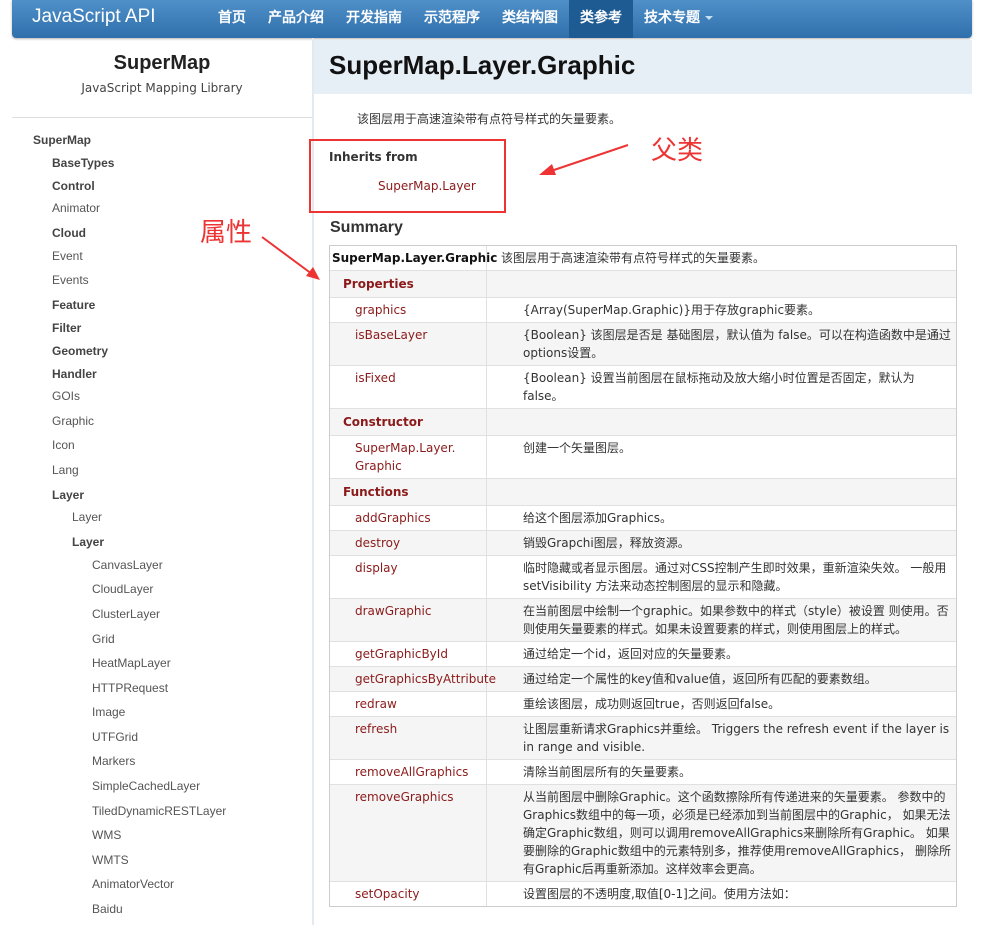 The image size is (996, 925). I want to click on tree-item: Control, so click(73, 186).